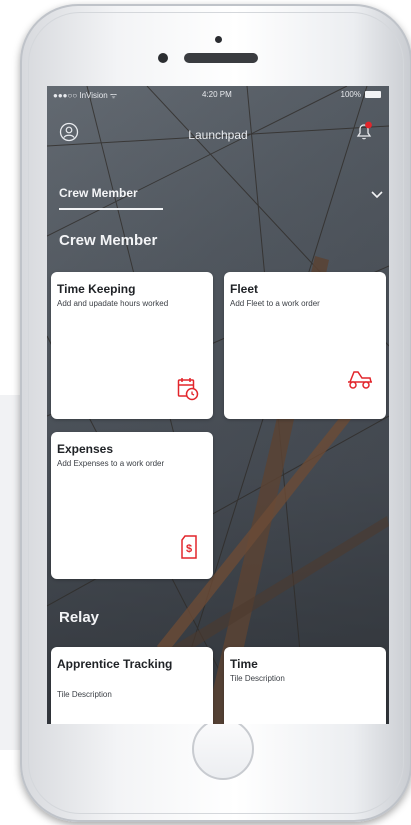 The height and width of the screenshot is (825, 411). What do you see at coordinates (377, 196) in the screenshot?
I see `chevron-down-icon` at bounding box center [377, 196].